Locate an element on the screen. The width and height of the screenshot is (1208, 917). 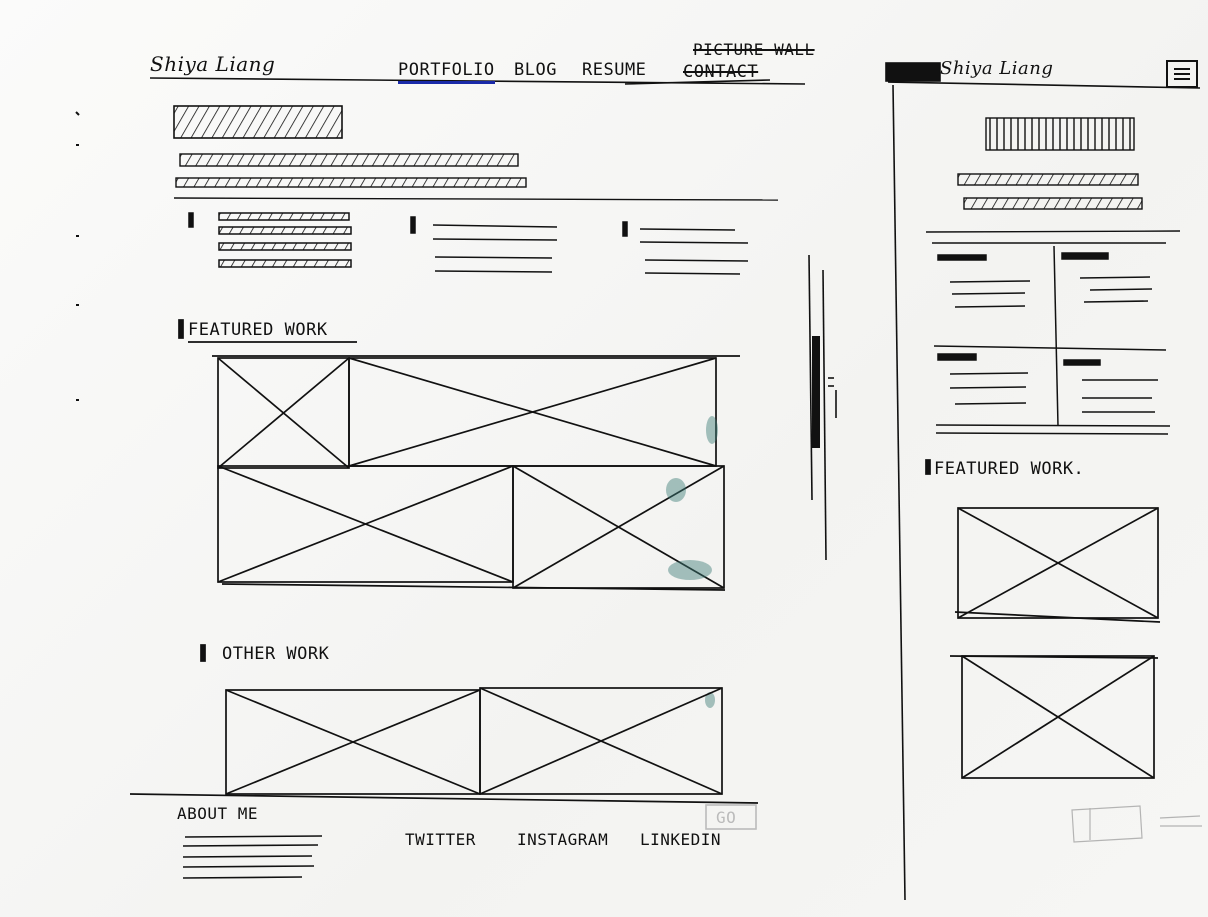
hero-title-bar is located at coordinates (258, 122).